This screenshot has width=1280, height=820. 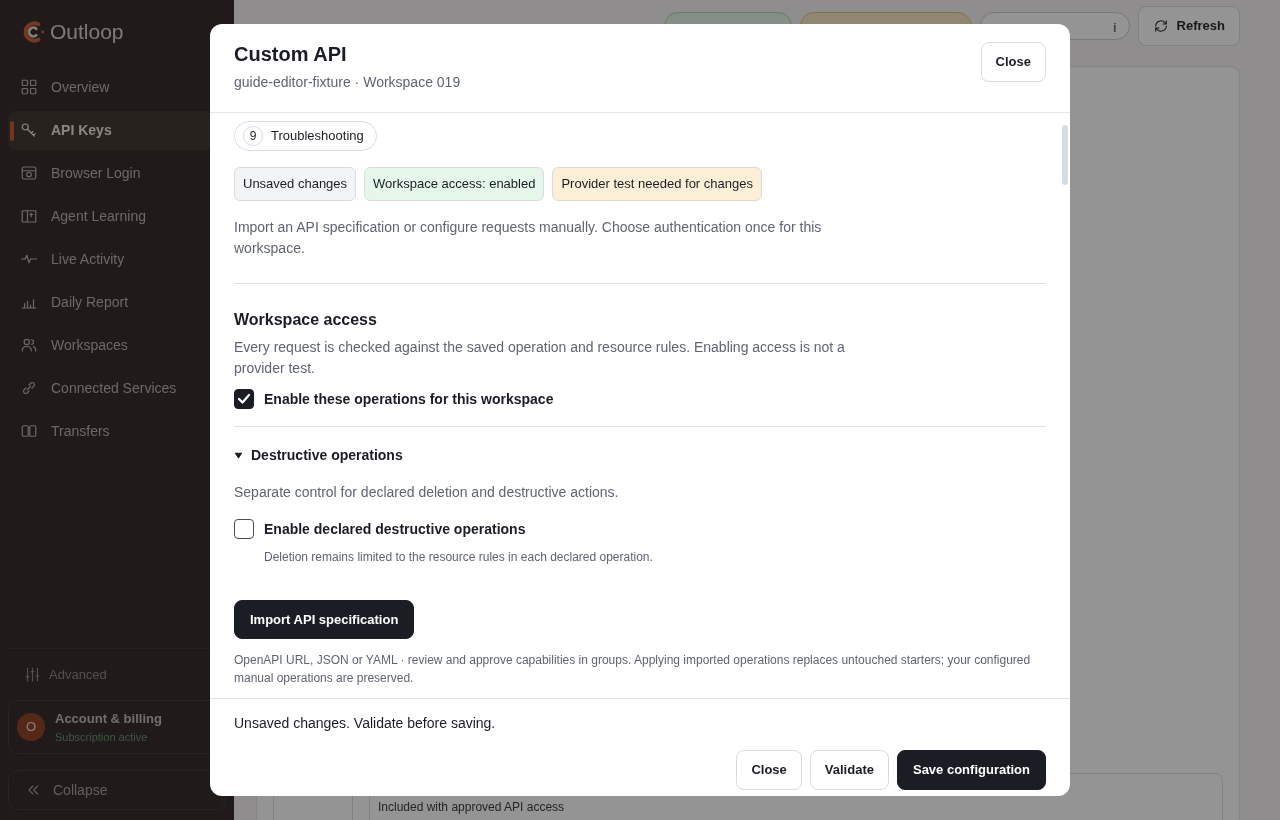 What do you see at coordinates (324, 619) in the screenshot?
I see `import-button: Import API specification` at bounding box center [324, 619].